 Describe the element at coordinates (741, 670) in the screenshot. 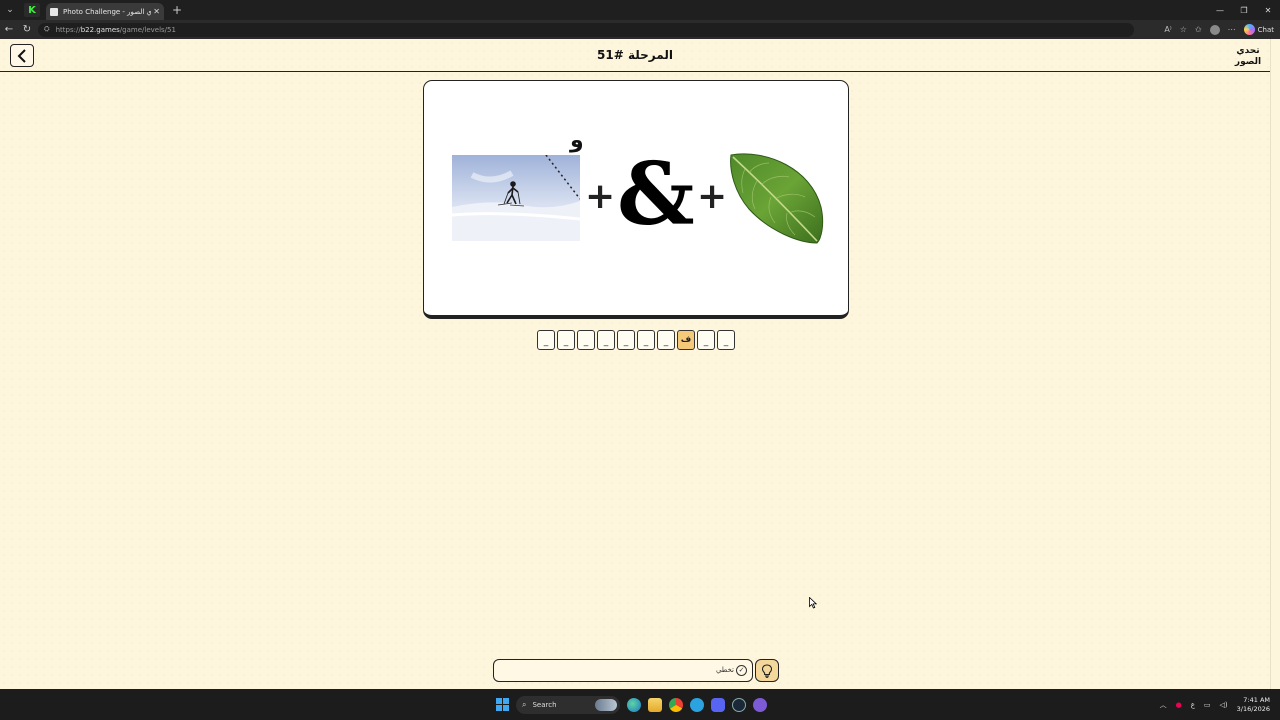

I see `skip-timer-icon: ✓` at that location.